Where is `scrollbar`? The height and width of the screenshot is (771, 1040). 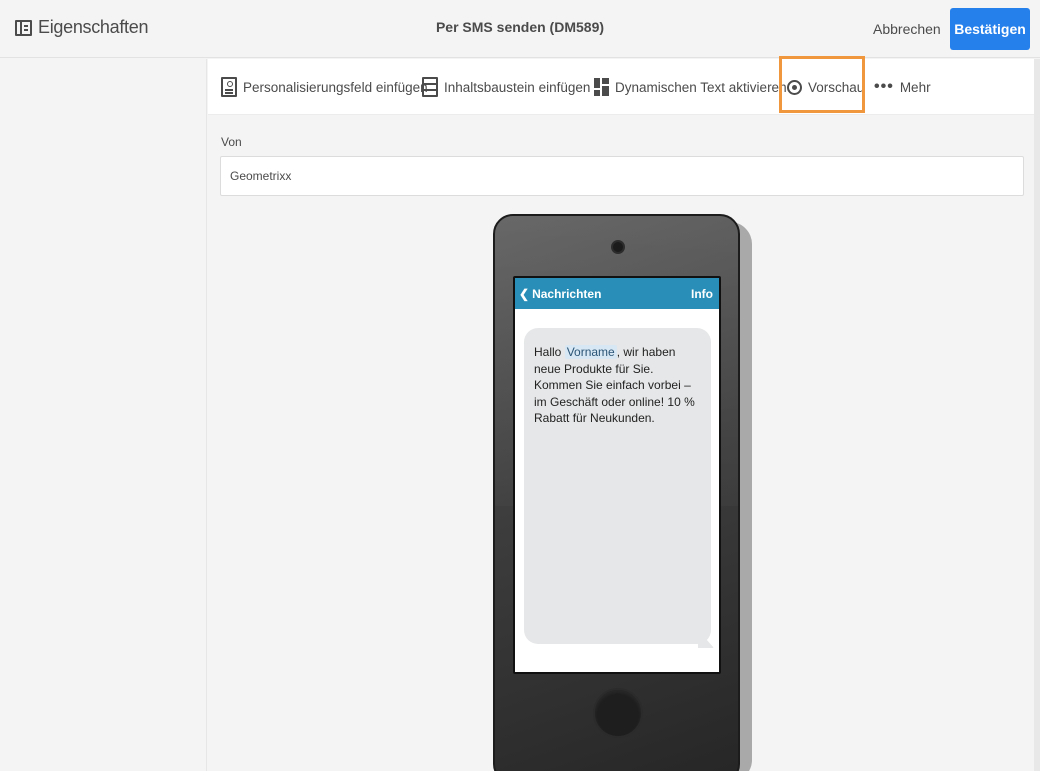
scrollbar is located at coordinates (1037, 415).